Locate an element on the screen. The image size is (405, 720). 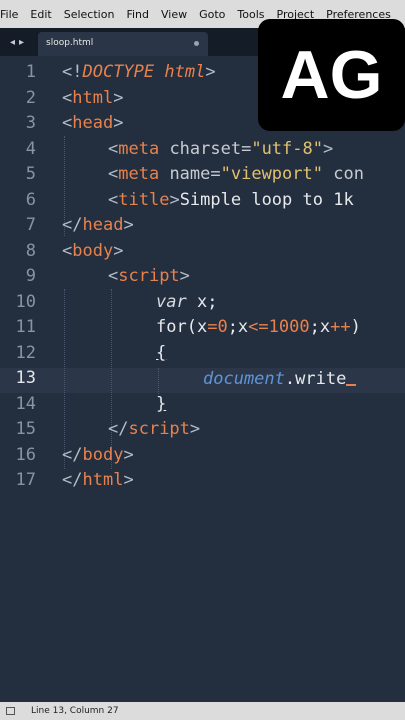
operator: <= is located at coordinates (258, 327).